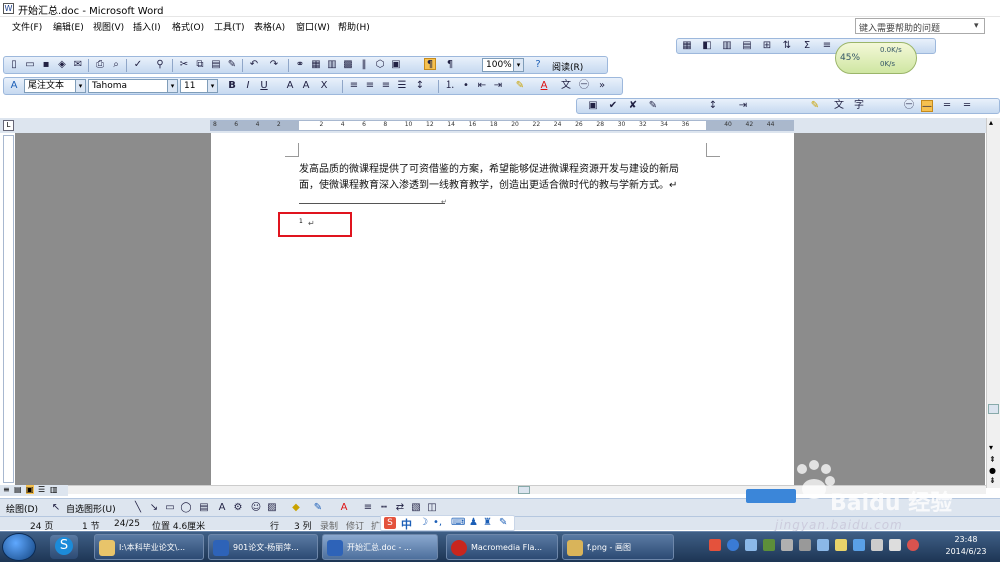 The height and width of the screenshot is (562, 1000). What do you see at coordinates (771, 496) in the screenshot?
I see `float-action-button` at bounding box center [771, 496].